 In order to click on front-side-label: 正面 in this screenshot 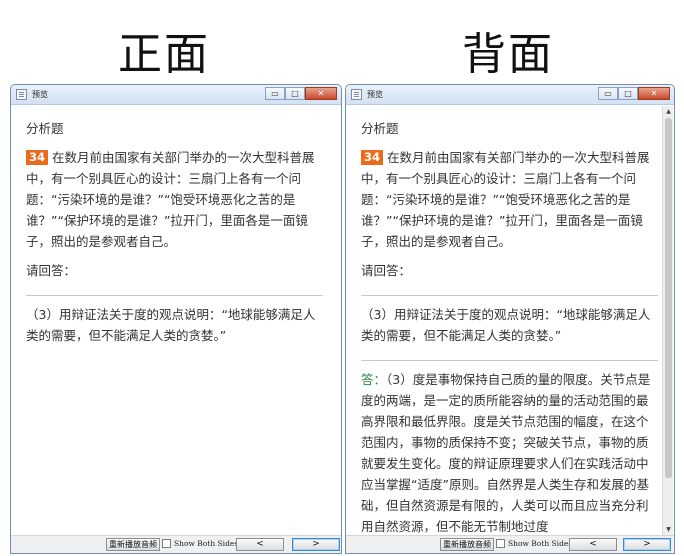, I will do `click(164, 54)`.